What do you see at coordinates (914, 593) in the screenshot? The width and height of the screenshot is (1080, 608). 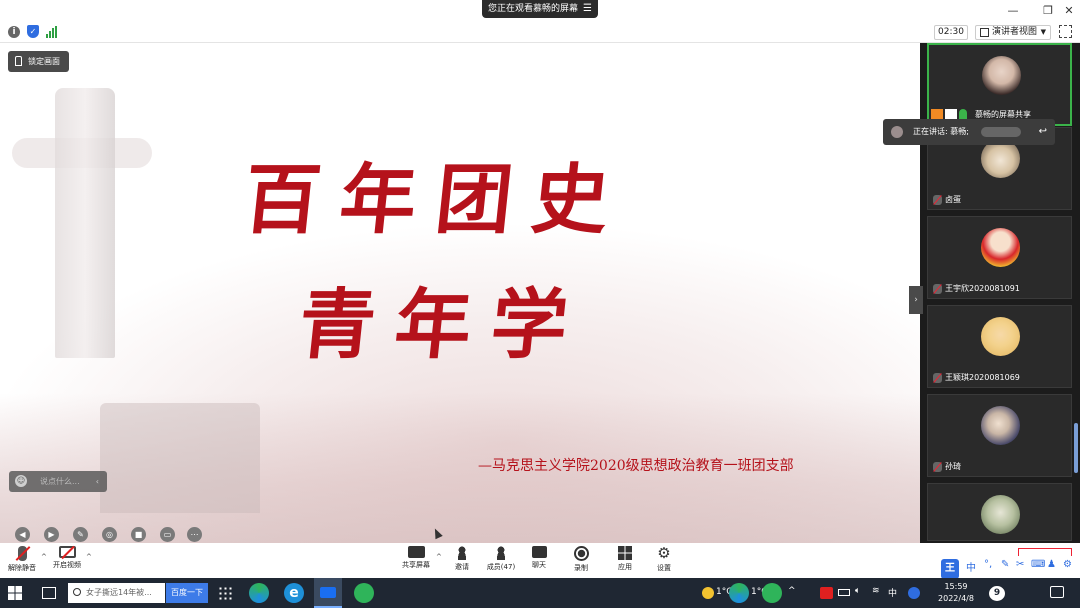 I see `ime-icon` at bounding box center [914, 593].